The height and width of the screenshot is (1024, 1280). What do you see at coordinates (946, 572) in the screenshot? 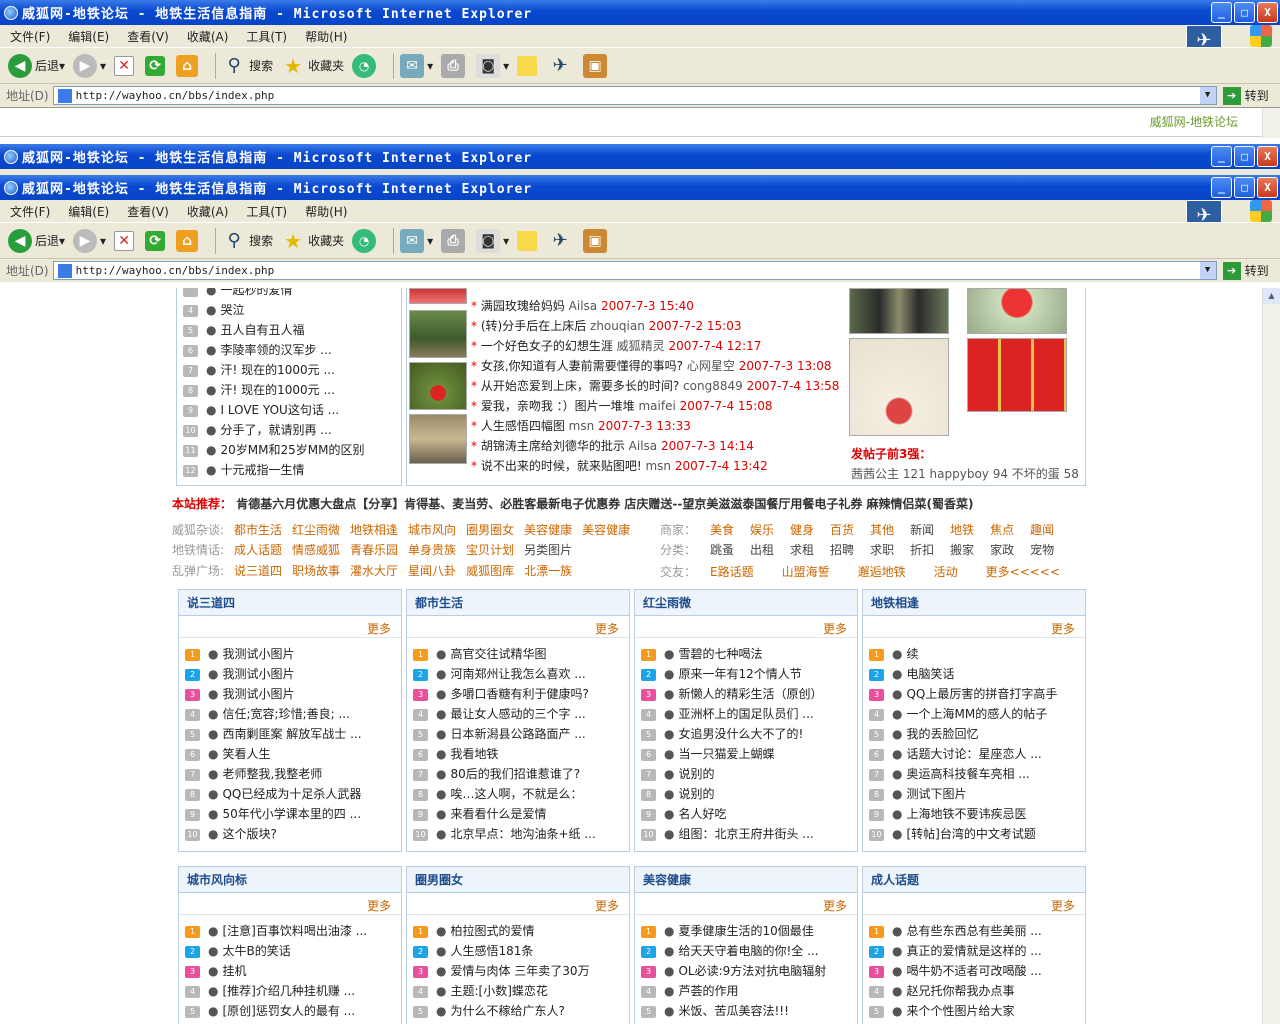
I see `category-link: 活动` at bounding box center [946, 572].